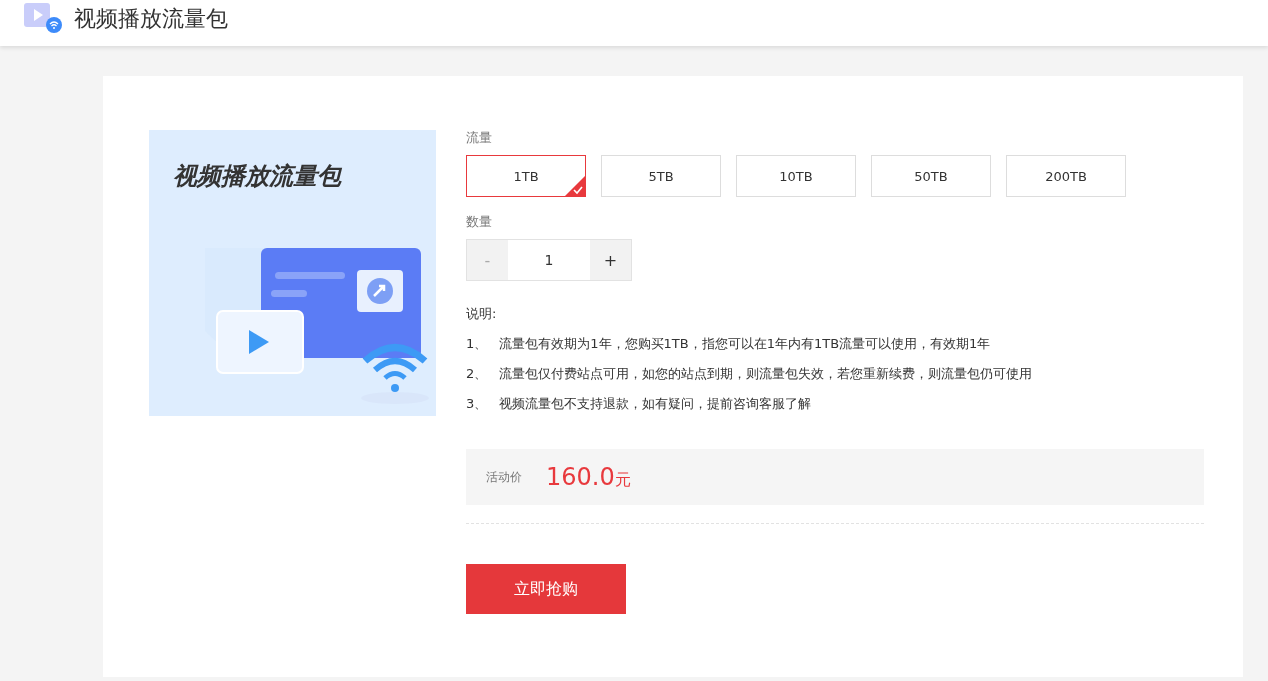 Image resolution: width=1268 pixels, height=681 pixels. What do you see at coordinates (766, 374) in the screenshot?
I see `note-text: 流量包仅付费站点可用，如您的站点到期，则流量包失效，若您重新续费，则流量包仍可使用` at bounding box center [766, 374].